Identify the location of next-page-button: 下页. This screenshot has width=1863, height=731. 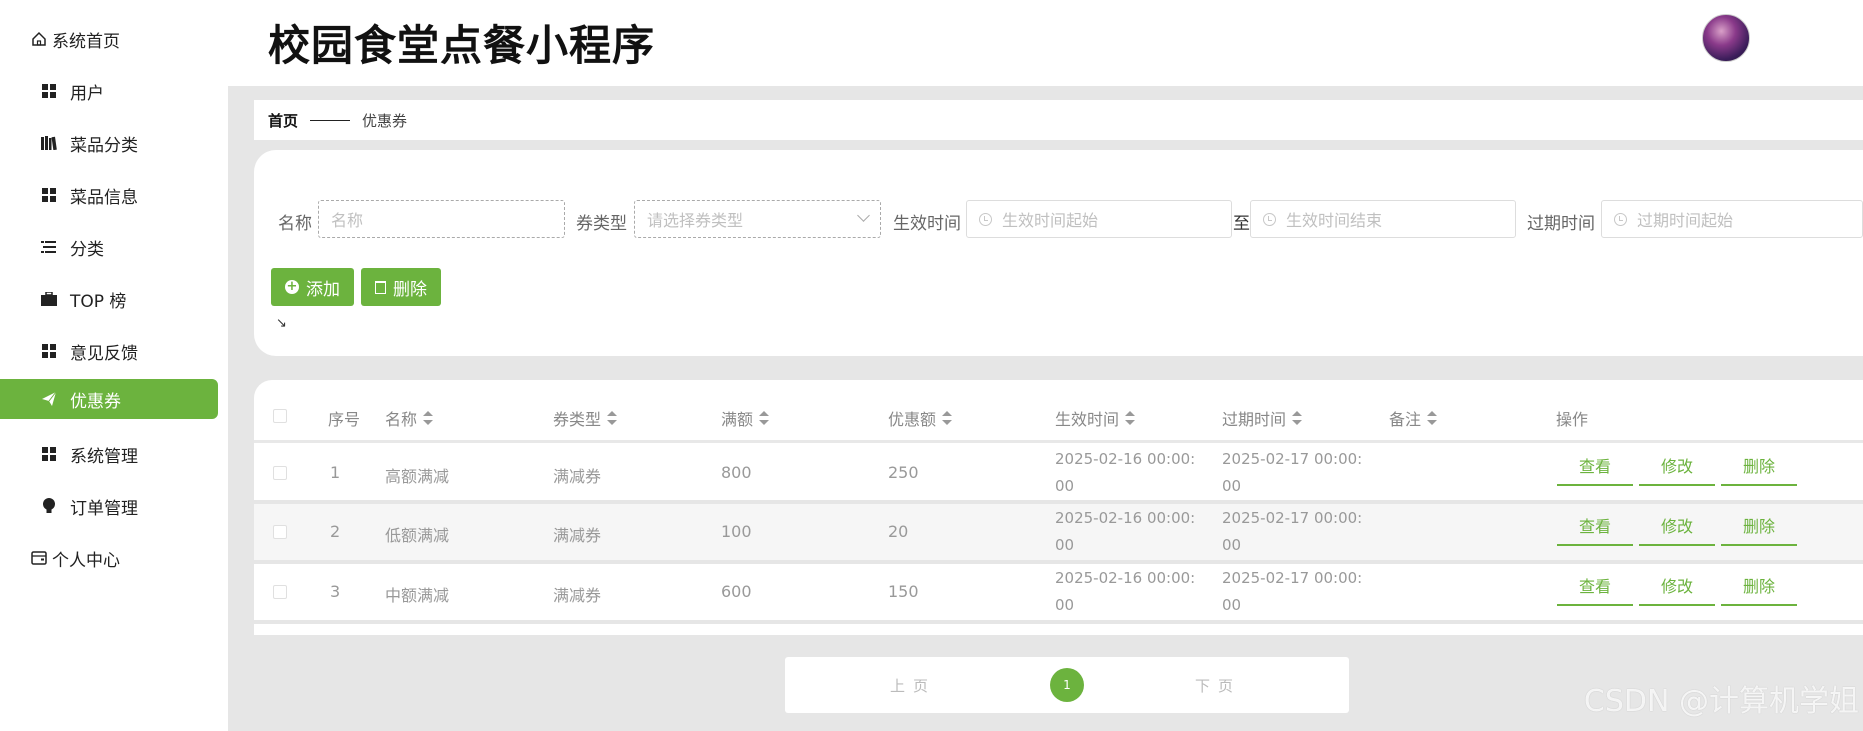
(1218, 685).